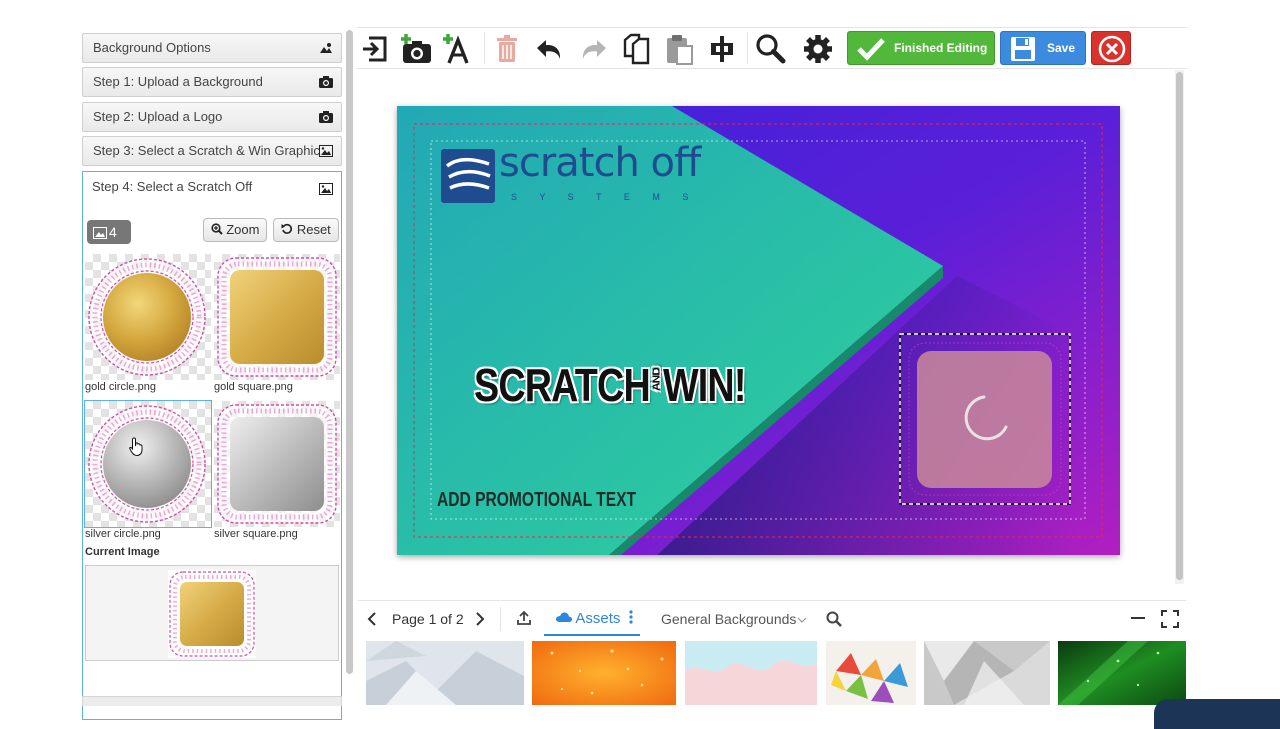 The image size is (1280, 729). I want to click on add-photo-button, so click(416, 49).